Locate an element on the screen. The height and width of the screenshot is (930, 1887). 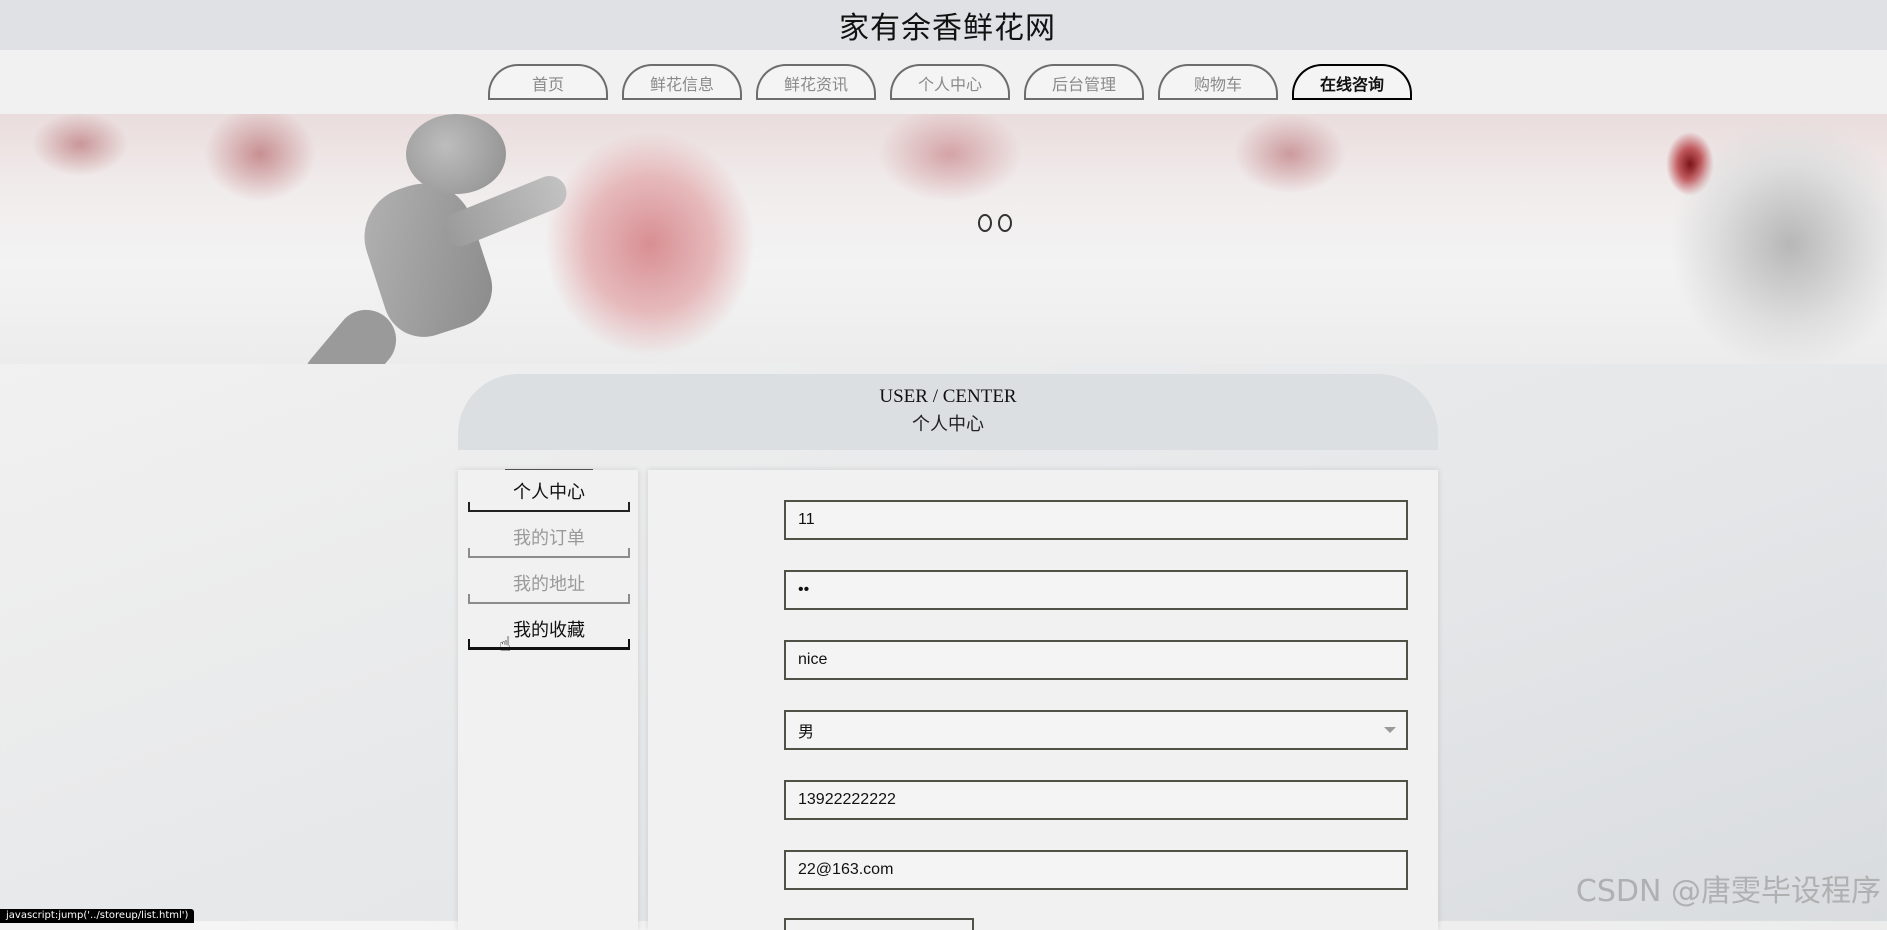
nav-tab-home: 首页 is located at coordinates (548, 82).